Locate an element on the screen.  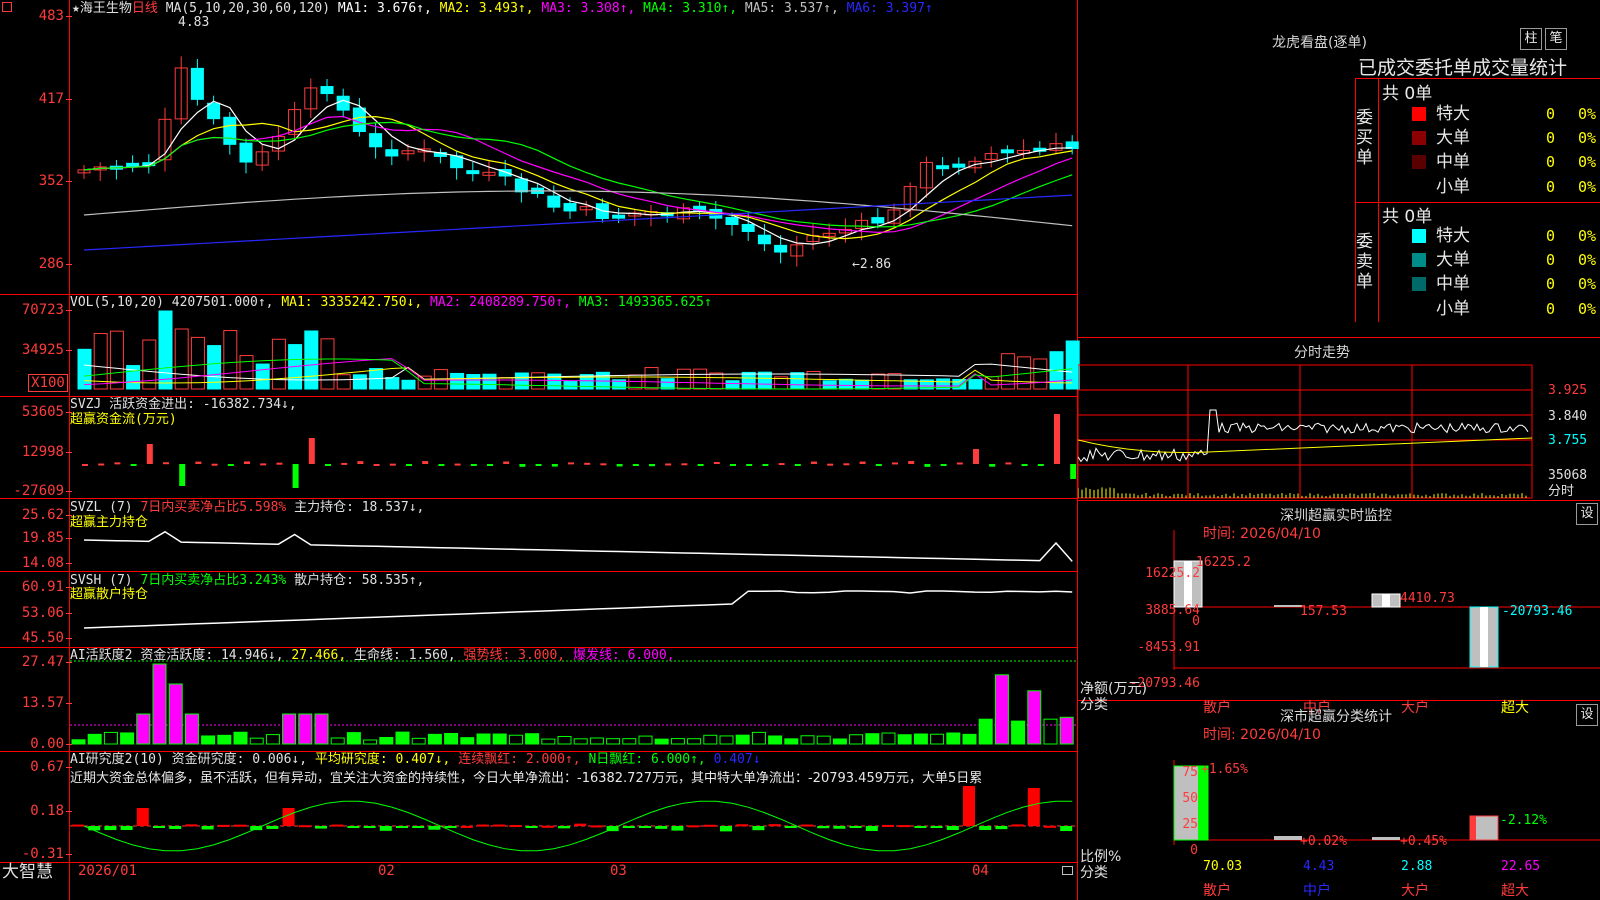
brand-label: 大智慧 is located at coordinates (27, 872).